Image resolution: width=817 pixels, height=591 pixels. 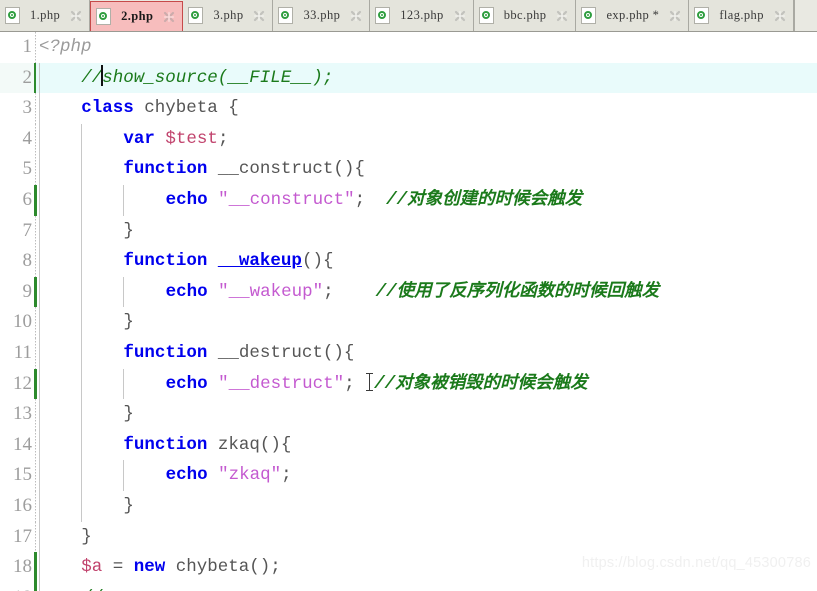 What do you see at coordinates (18, 445) in the screenshot?
I see `line-number: 14` at bounding box center [18, 445].